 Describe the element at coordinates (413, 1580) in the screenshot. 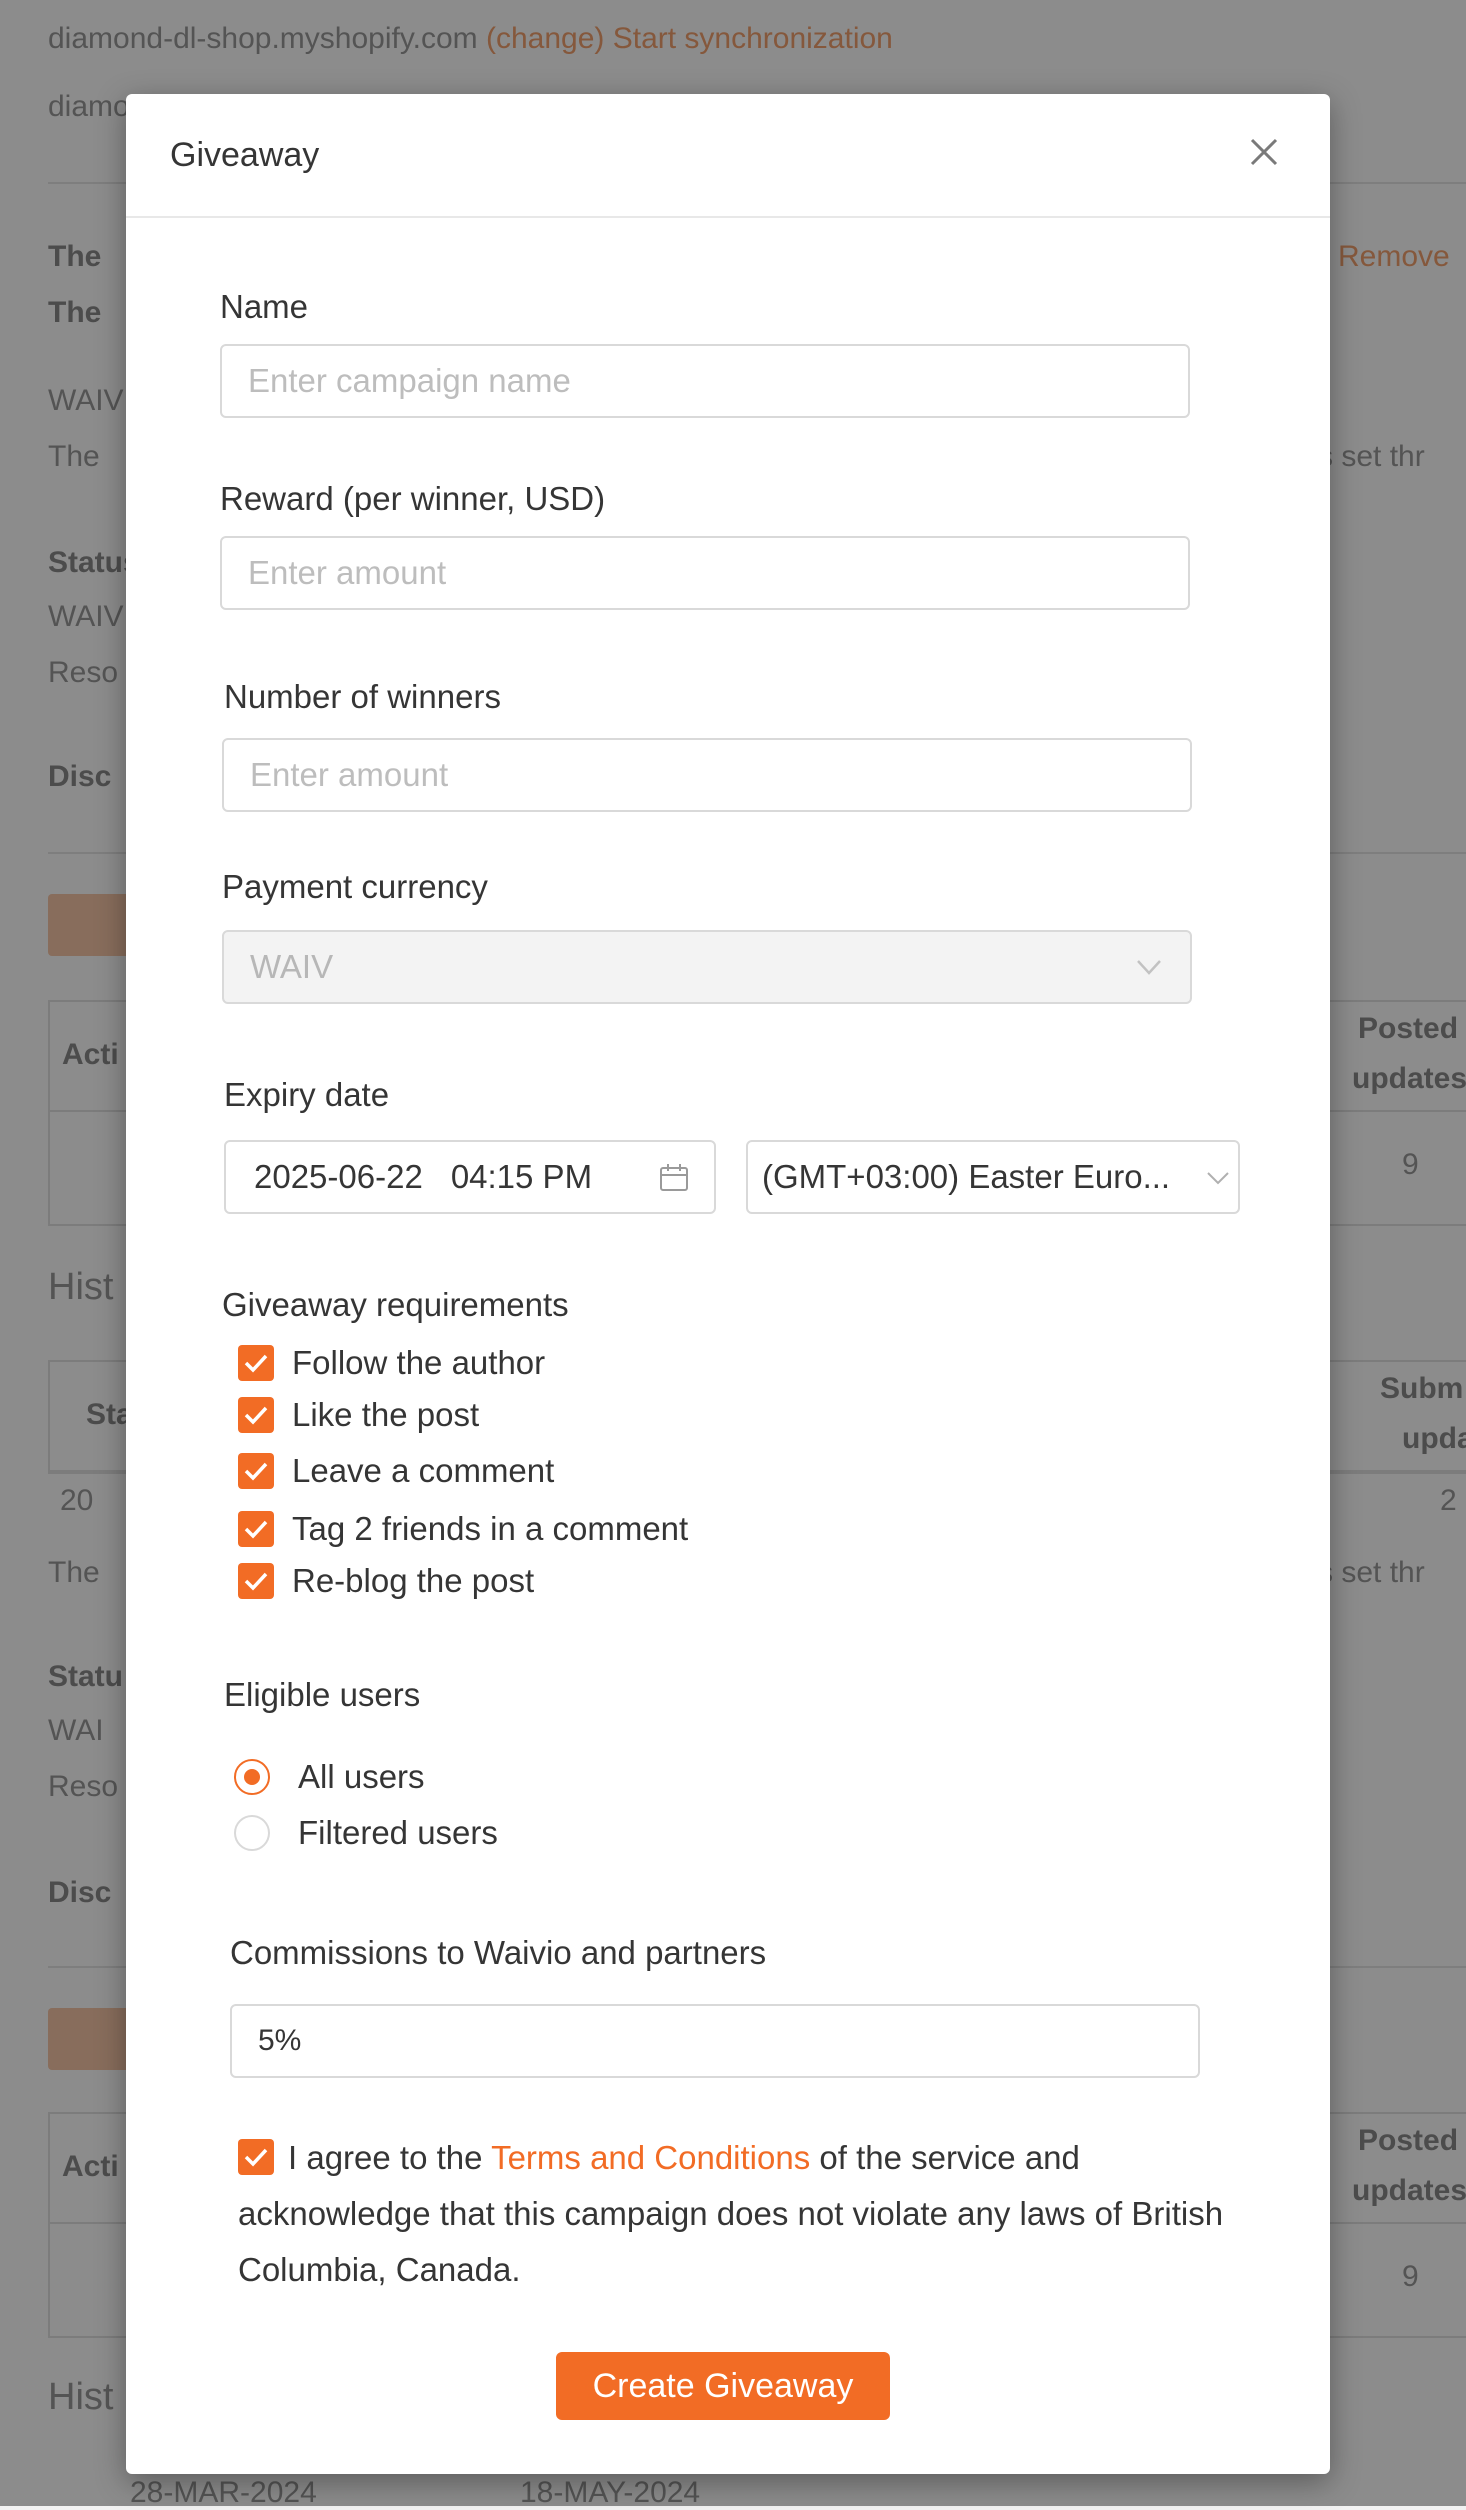

I see `requirement-label: Re-blog the post` at that location.